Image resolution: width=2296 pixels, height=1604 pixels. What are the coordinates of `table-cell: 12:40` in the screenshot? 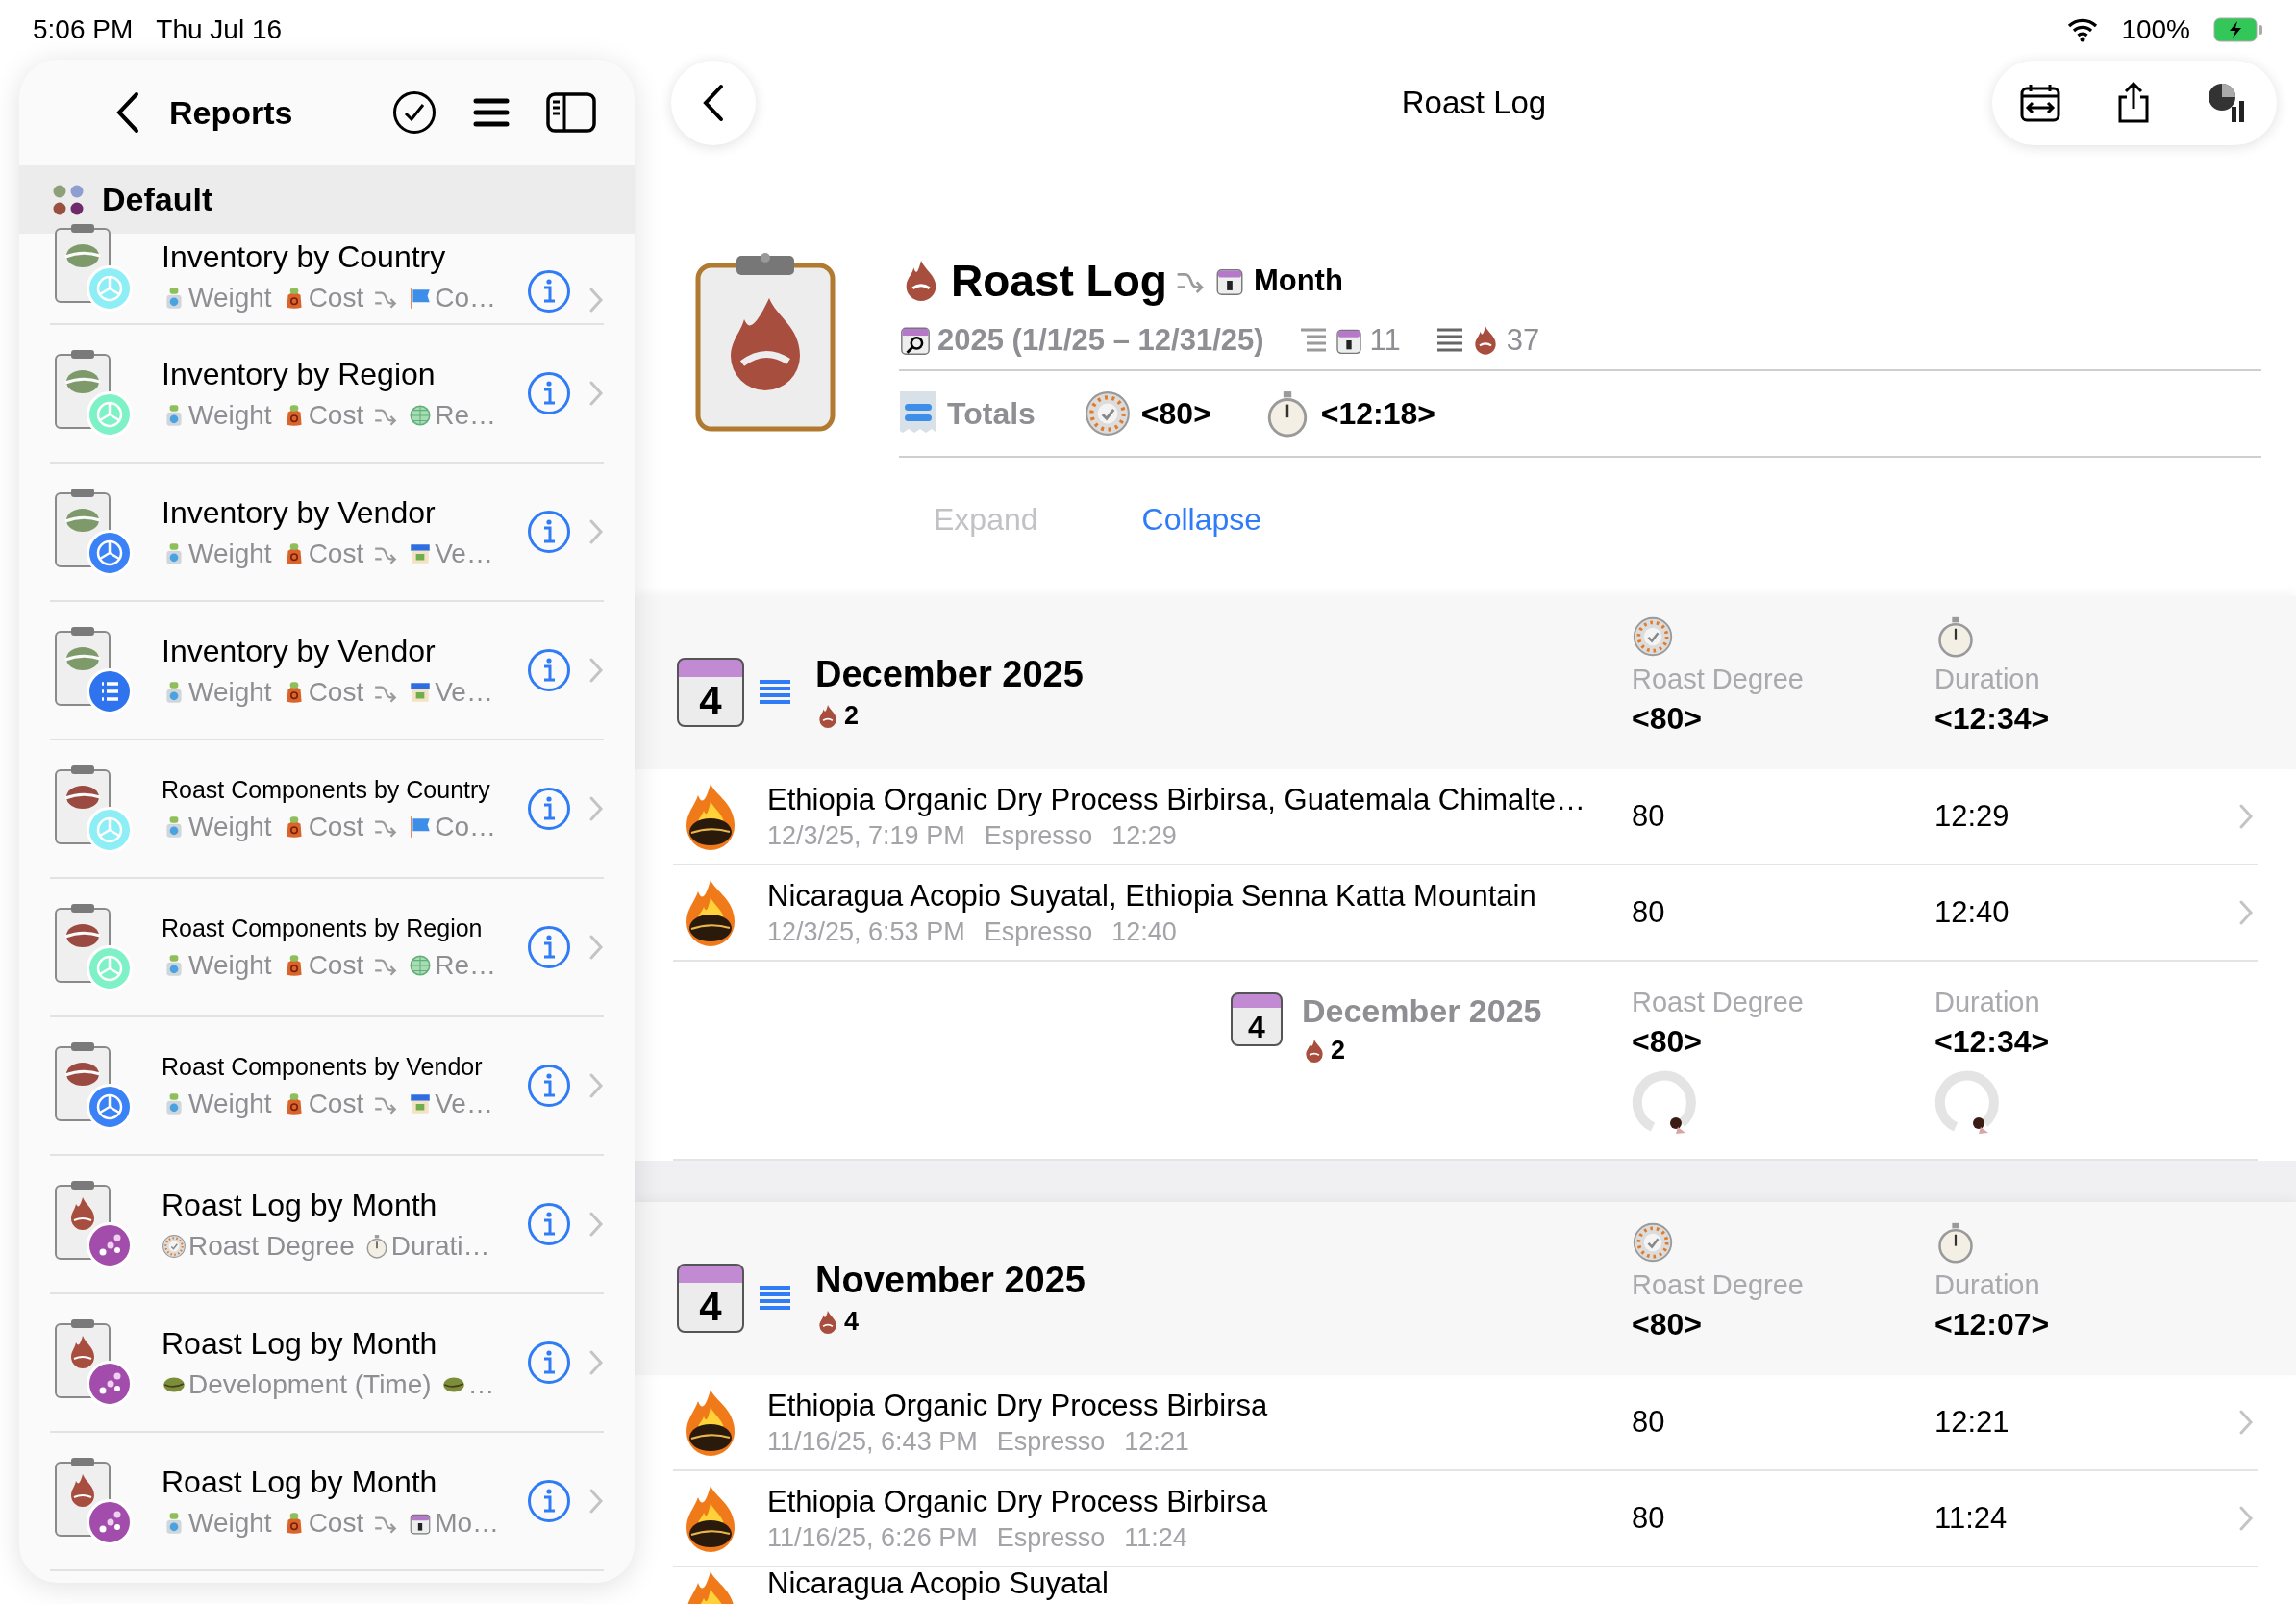 It's located at (1971, 912).